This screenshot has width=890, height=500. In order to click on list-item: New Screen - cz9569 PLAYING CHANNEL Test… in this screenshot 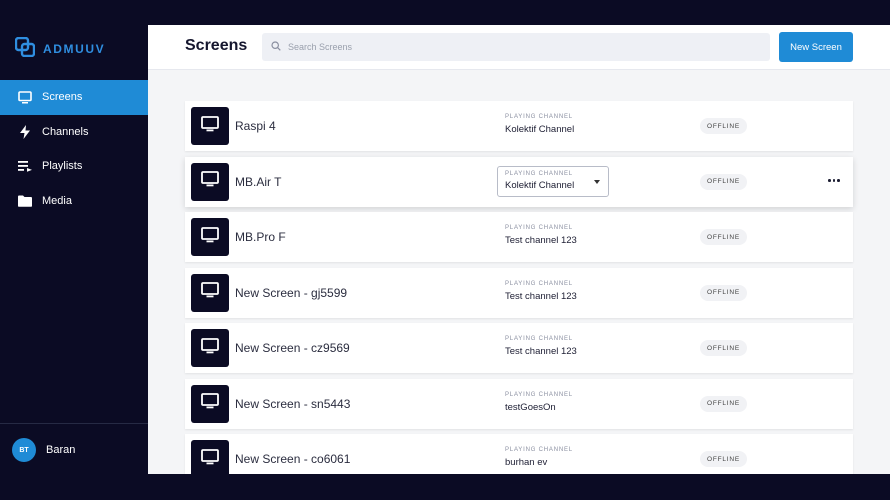, I will do `click(519, 348)`.